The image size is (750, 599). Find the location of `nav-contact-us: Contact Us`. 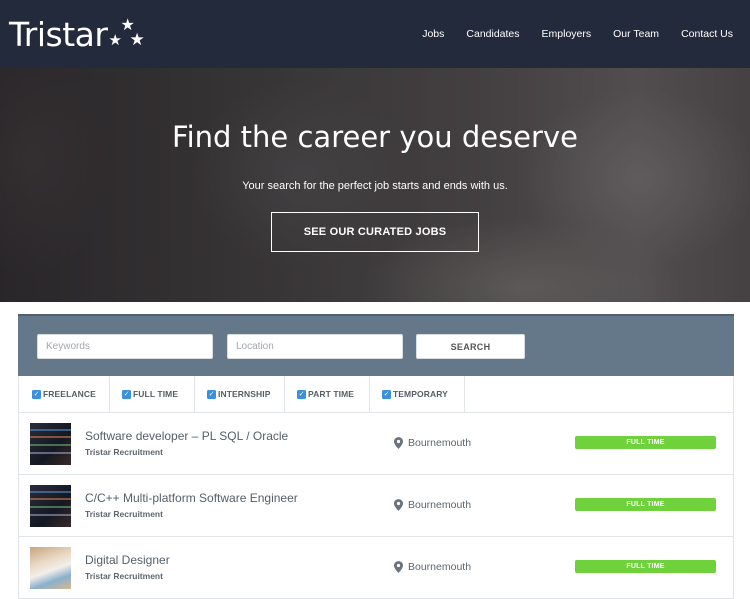

nav-contact-us: Contact Us is located at coordinates (707, 34).